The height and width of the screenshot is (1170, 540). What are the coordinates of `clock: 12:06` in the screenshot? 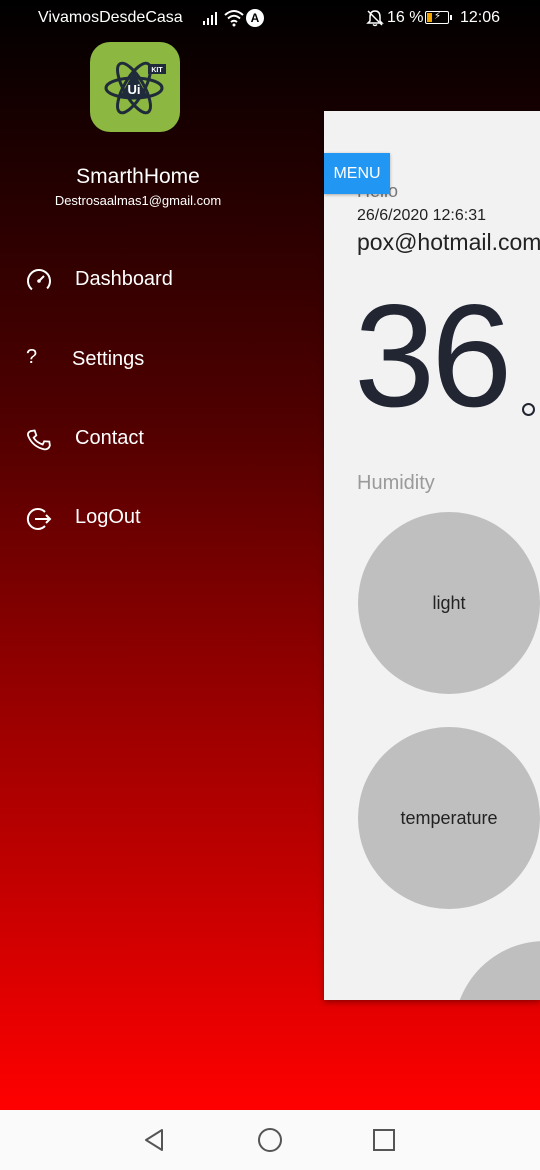 It's located at (480, 17).